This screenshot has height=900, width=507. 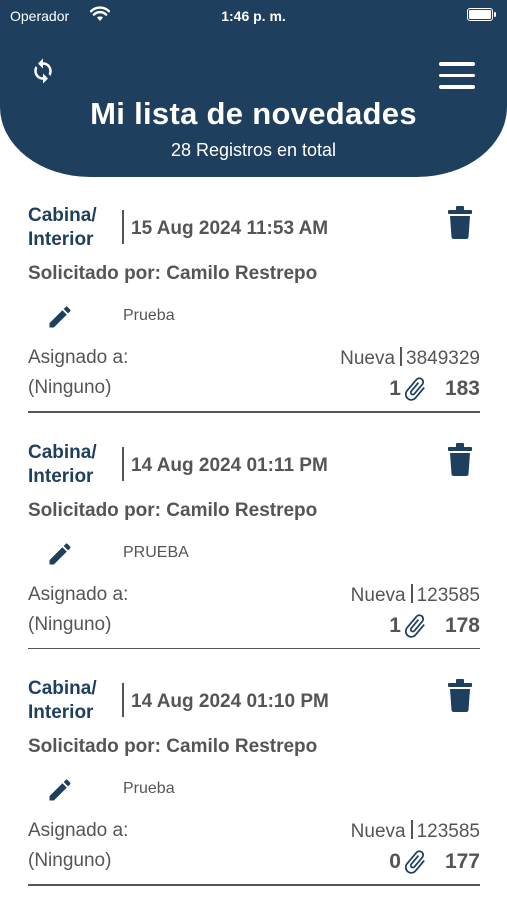 What do you see at coordinates (462, 388) in the screenshot?
I see `item-number: 183` at bounding box center [462, 388].